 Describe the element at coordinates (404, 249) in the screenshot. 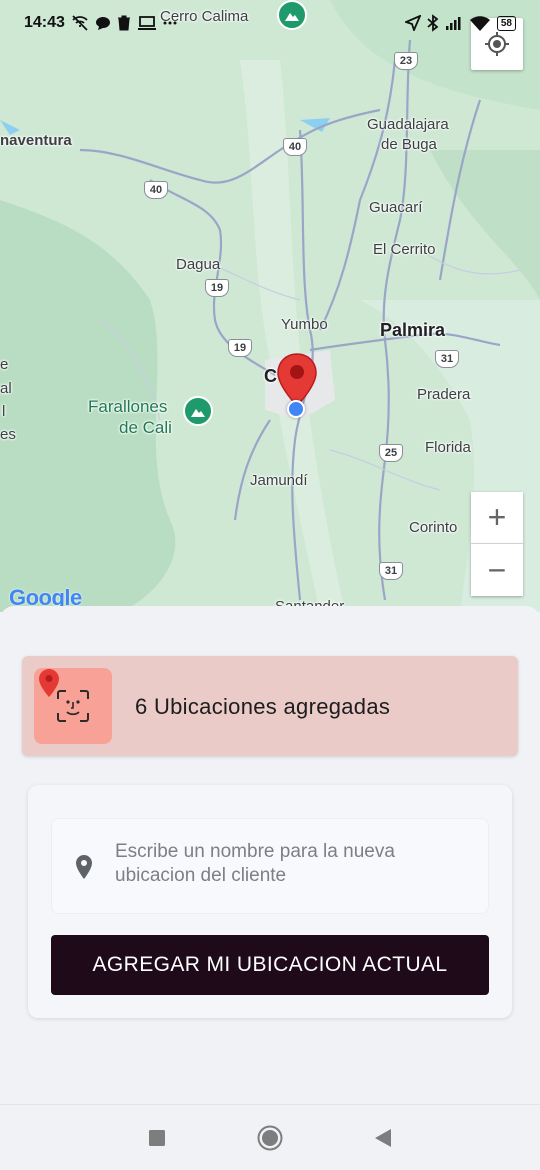

I see `map-place-label: El Cerrito` at that location.